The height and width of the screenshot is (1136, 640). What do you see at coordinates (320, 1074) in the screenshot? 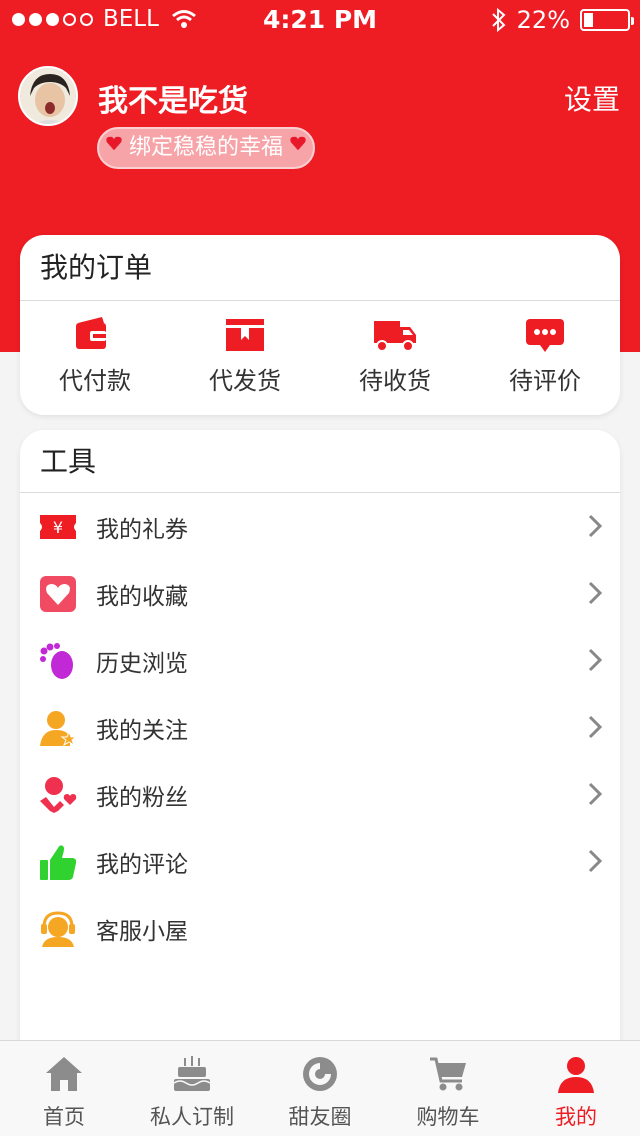
I see `circle-icon` at bounding box center [320, 1074].